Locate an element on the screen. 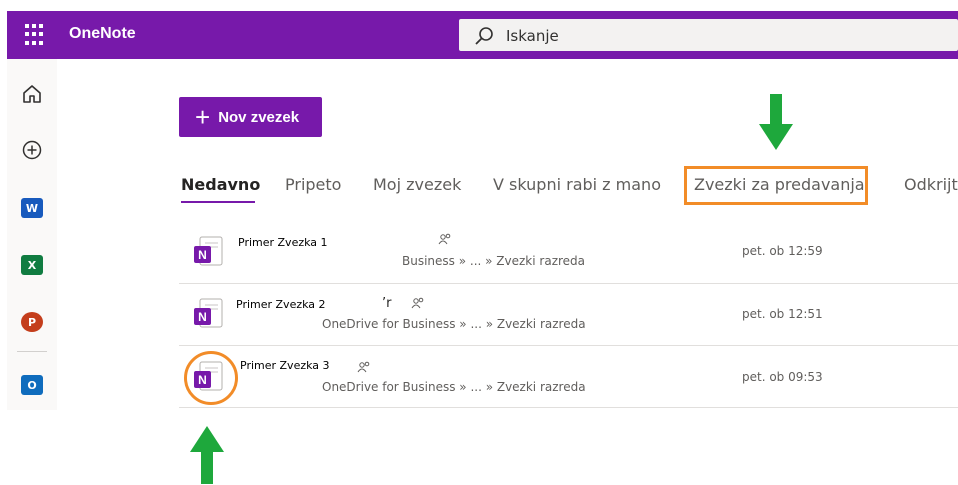 The image size is (958, 485). notebook-name: Primer Zvezka 3 is located at coordinates (285, 365).